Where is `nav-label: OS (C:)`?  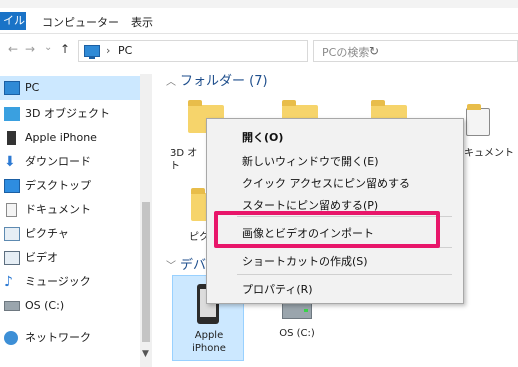
nav-label: OS (C:) is located at coordinates (45, 305).